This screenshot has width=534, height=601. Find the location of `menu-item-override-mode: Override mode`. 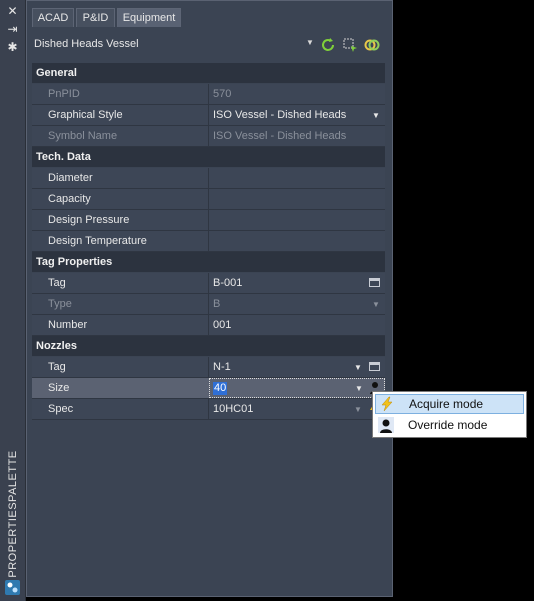

menu-item-override-mode: Override mode is located at coordinates (449, 426).